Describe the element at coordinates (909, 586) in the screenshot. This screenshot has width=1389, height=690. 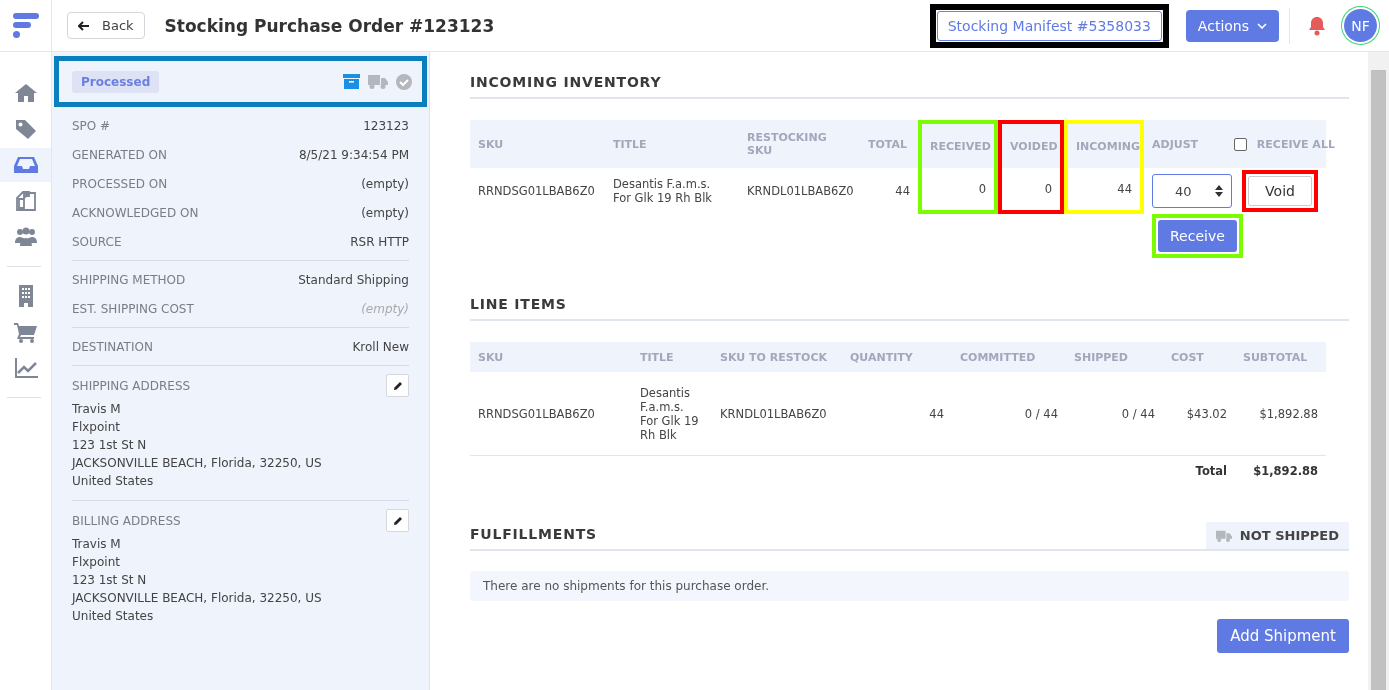
I see `empty-message: There are no shipments for this purchase order.` at that location.